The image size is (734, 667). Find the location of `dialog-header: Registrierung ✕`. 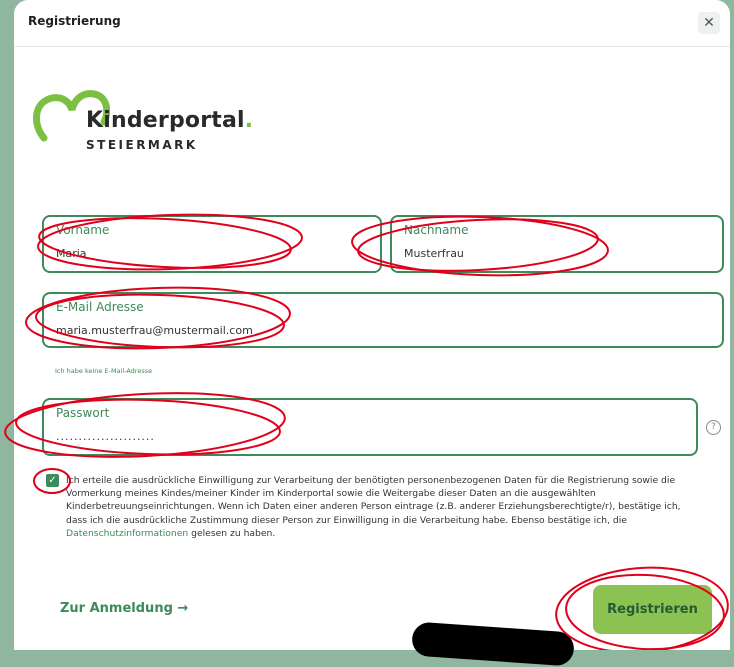

dialog-header: Registrierung ✕ is located at coordinates (372, 23).